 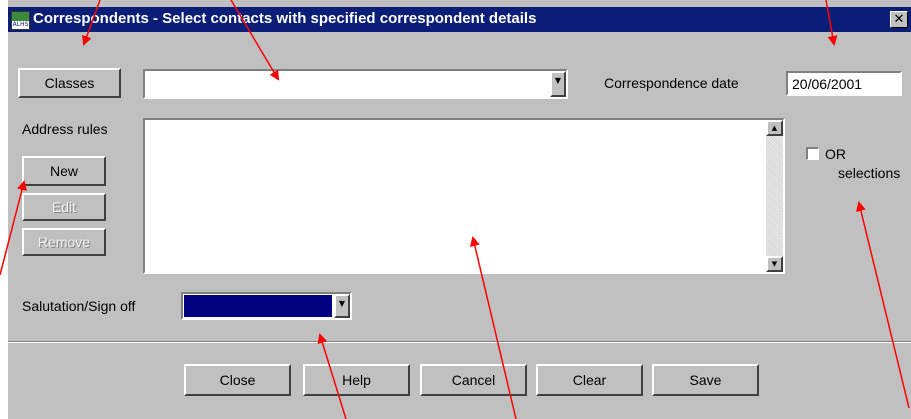 What do you see at coordinates (20, 24) in the screenshot?
I see `app-logo-text: ALHS` at bounding box center [20, 24].